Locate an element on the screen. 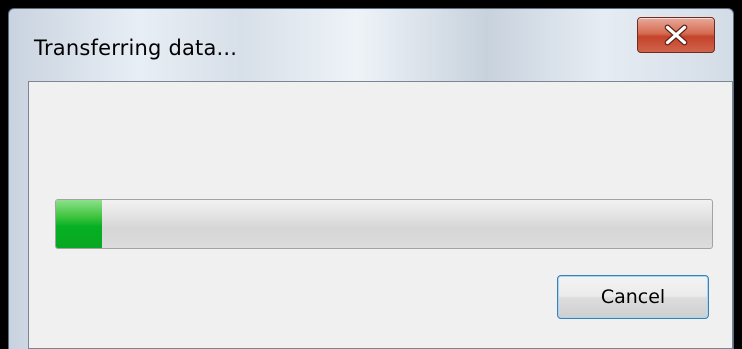 The width and height of the screenshot is (742, 349). cancel-button: Cancel is located at coordinates (633, 297).